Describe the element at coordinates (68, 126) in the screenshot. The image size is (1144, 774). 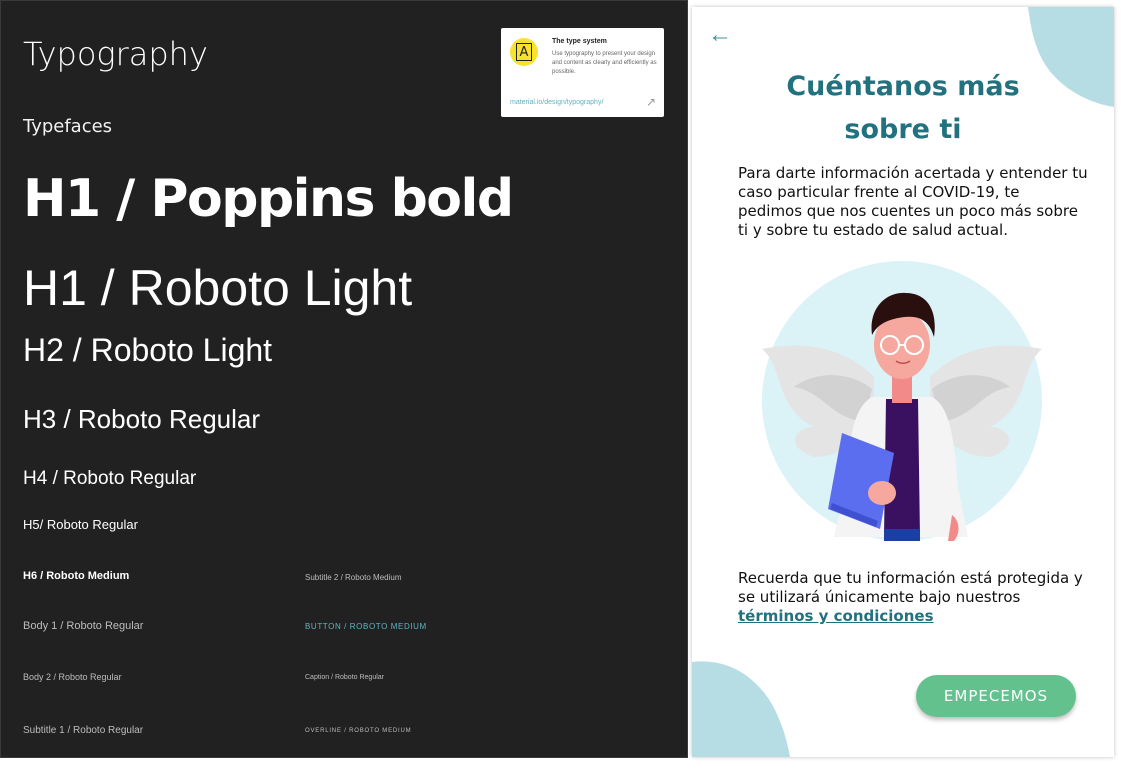
I see `typefaces-heading: Typefaces` at that location.